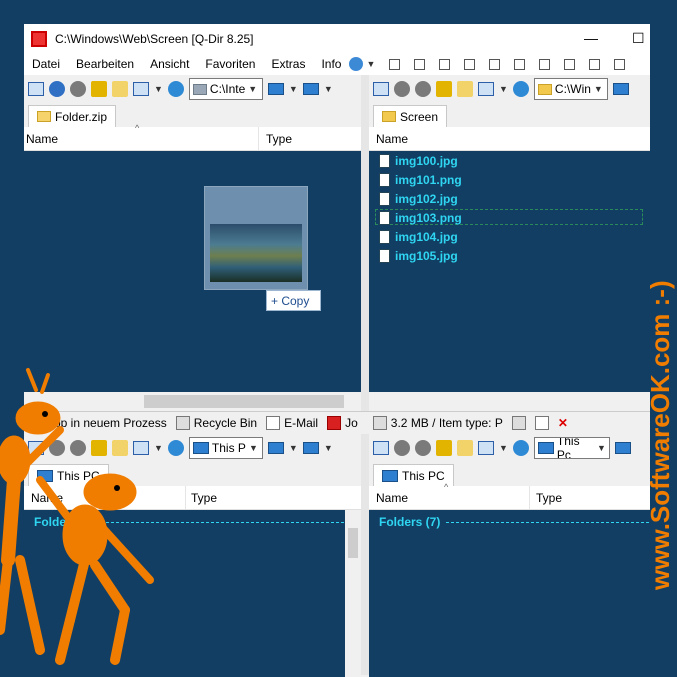 Image resolution: width=677 pixels, height=677 pixels. What do you see at coordinates (509, 593) in the screenshot?
I see `file-list: Folders (7)` at bounding box center [509, 593].